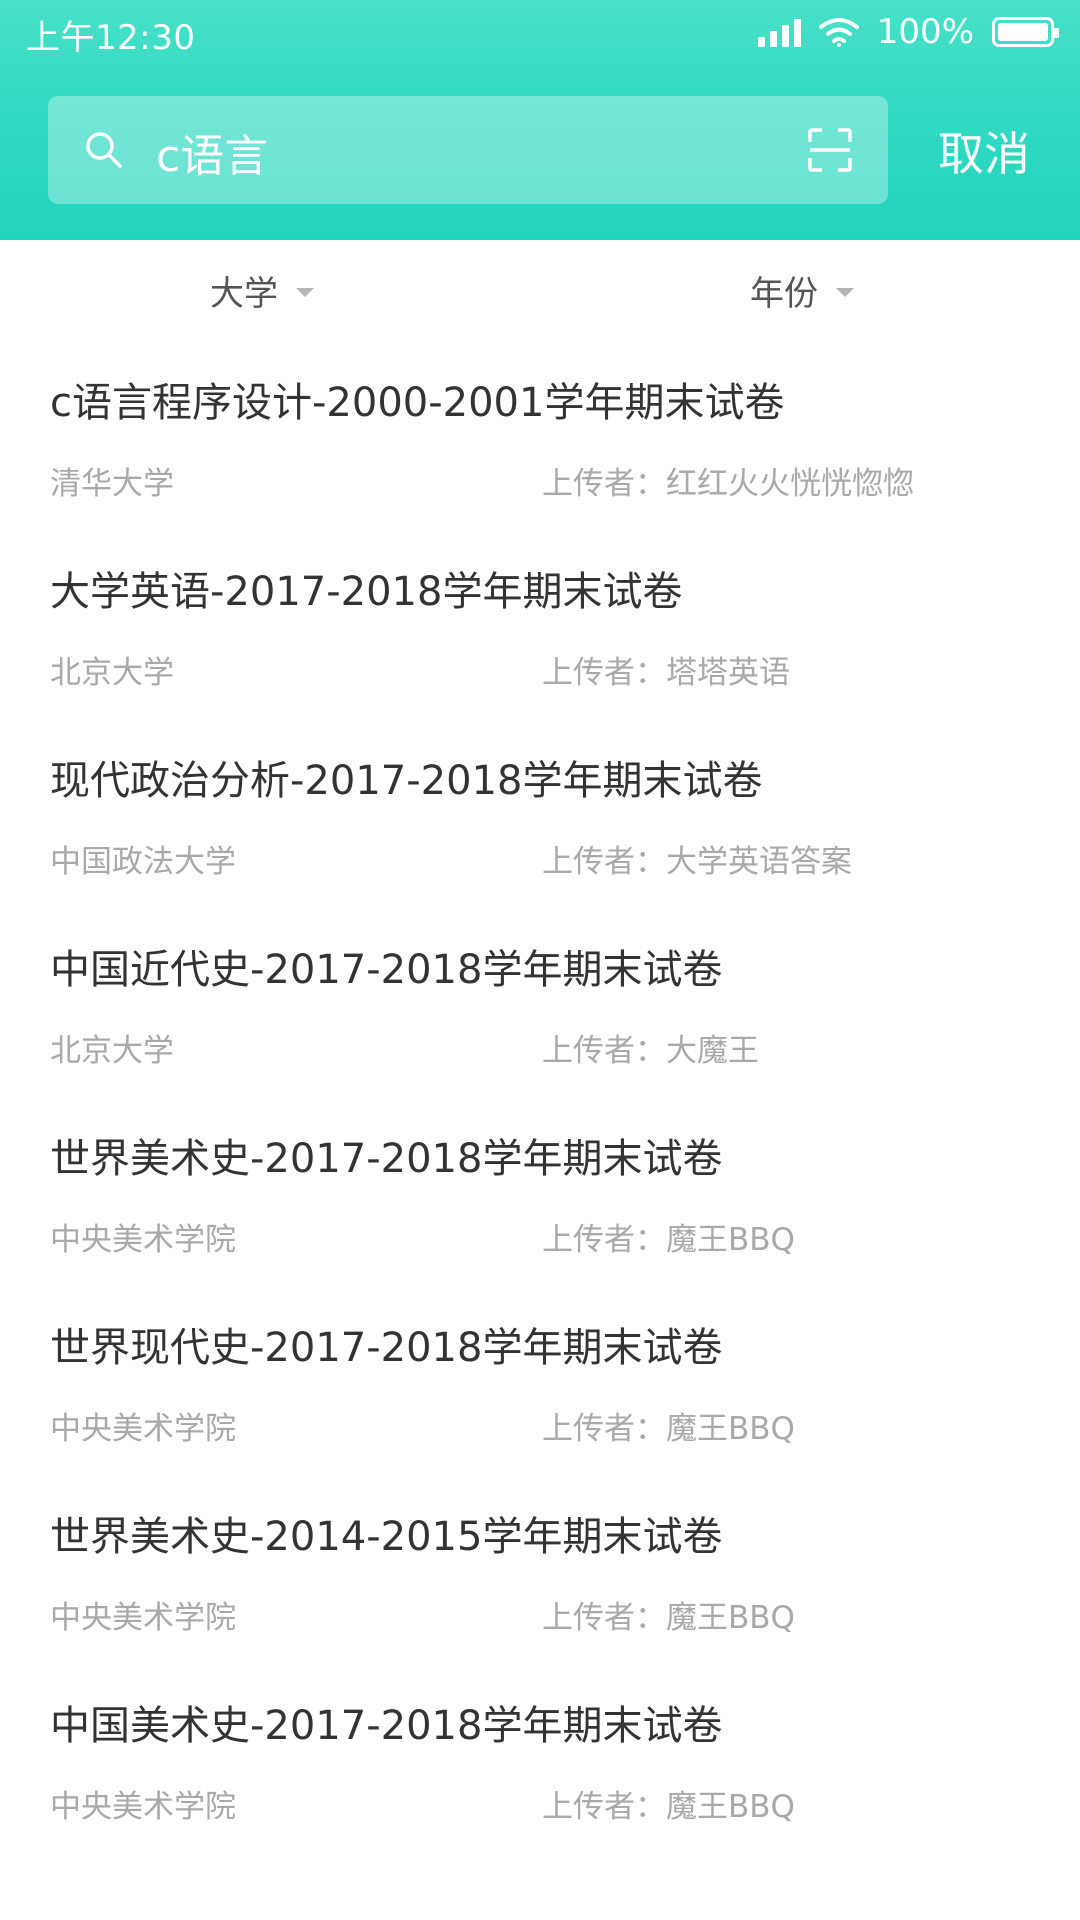 The height and width of the screenshot is (1920, 1080). Describe the element at coordinates (784, 294) in the screenshot. I see `year-filter-label: 年份` at that location.